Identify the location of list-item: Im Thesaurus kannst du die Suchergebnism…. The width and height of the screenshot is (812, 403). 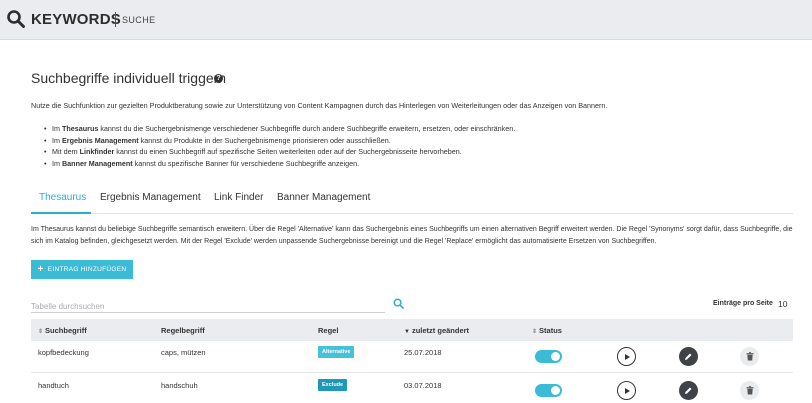
(279, 130).